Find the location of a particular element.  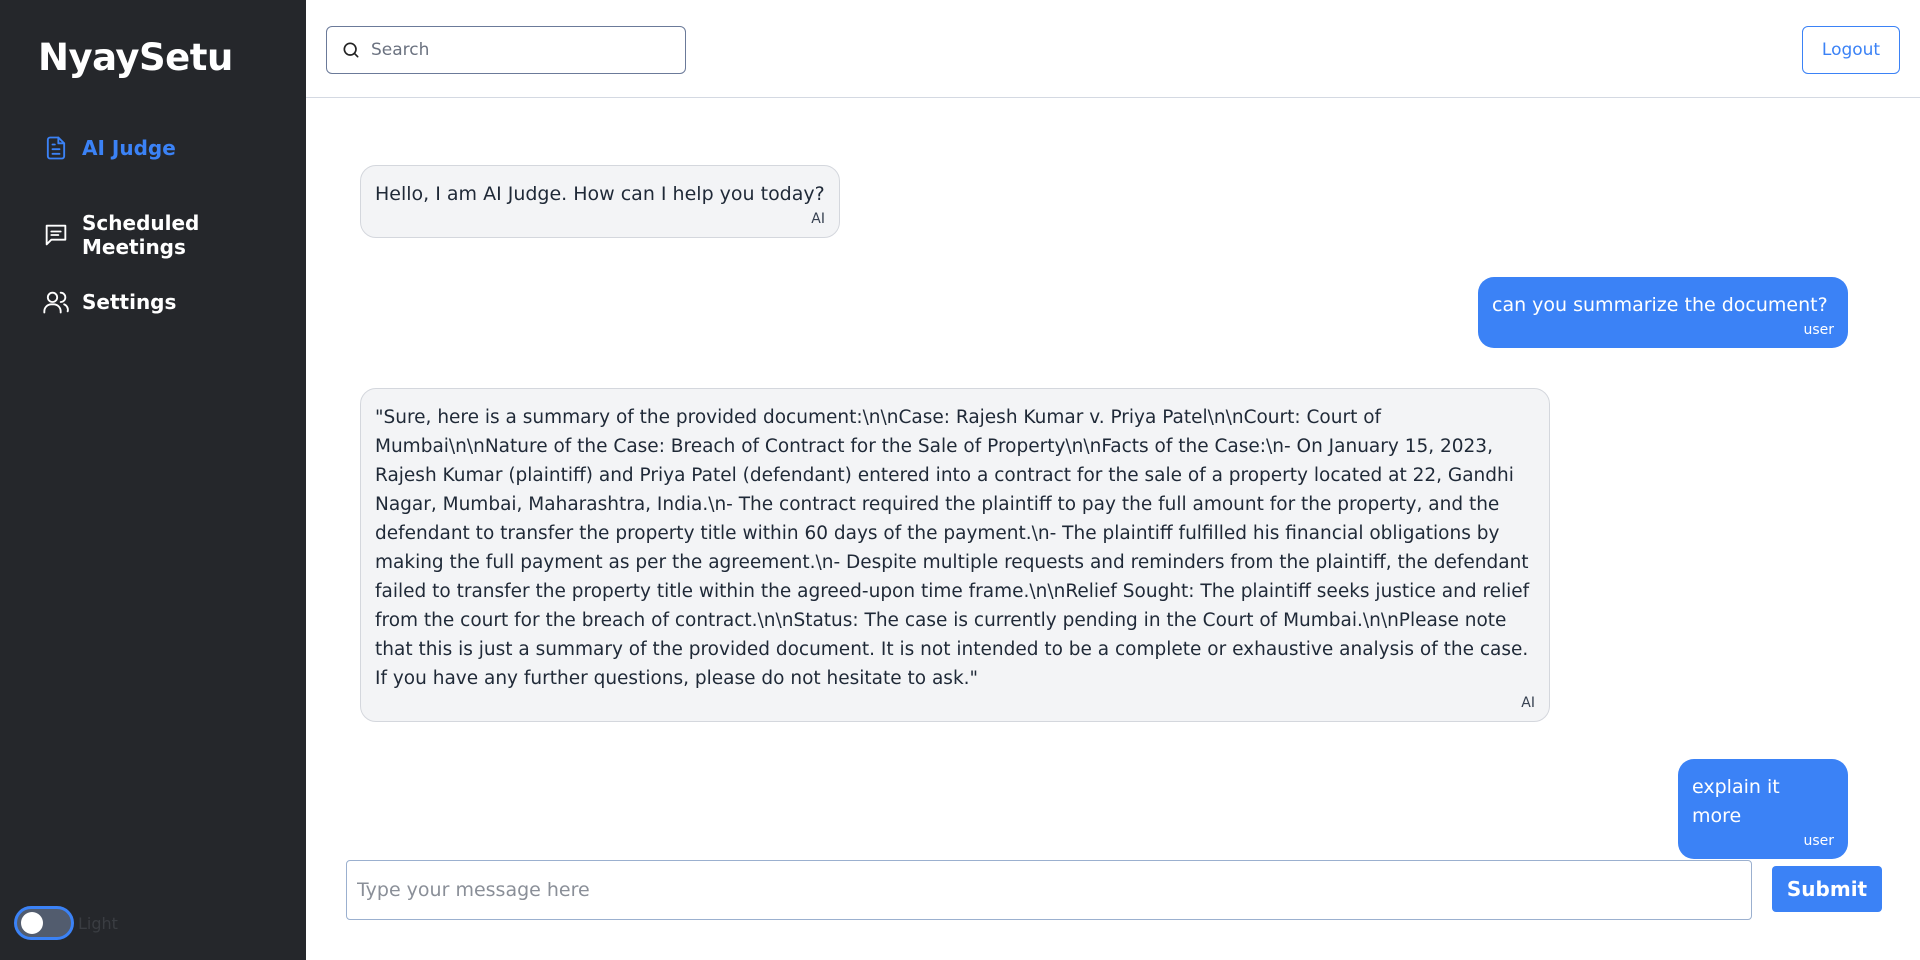

sidebar-item-scheduled-meetings: Scheduled Meetings is located at coordinates (174, 235).